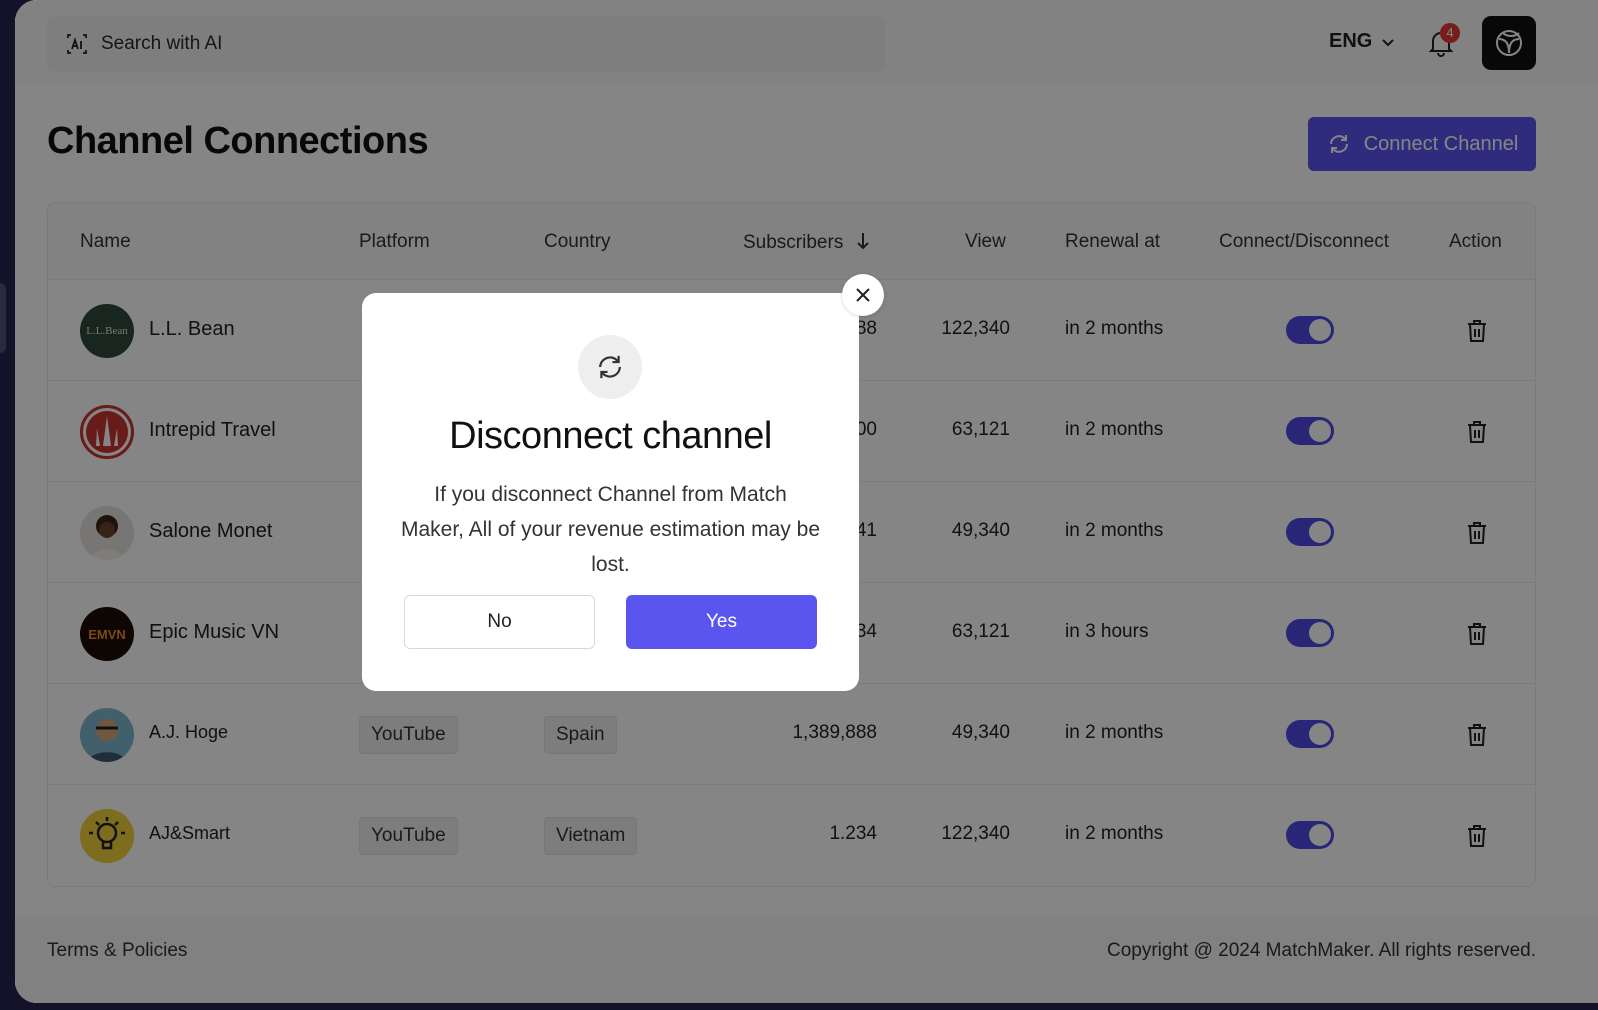  I want to click on modal-title: Disconnect channel, so click(610, 436).